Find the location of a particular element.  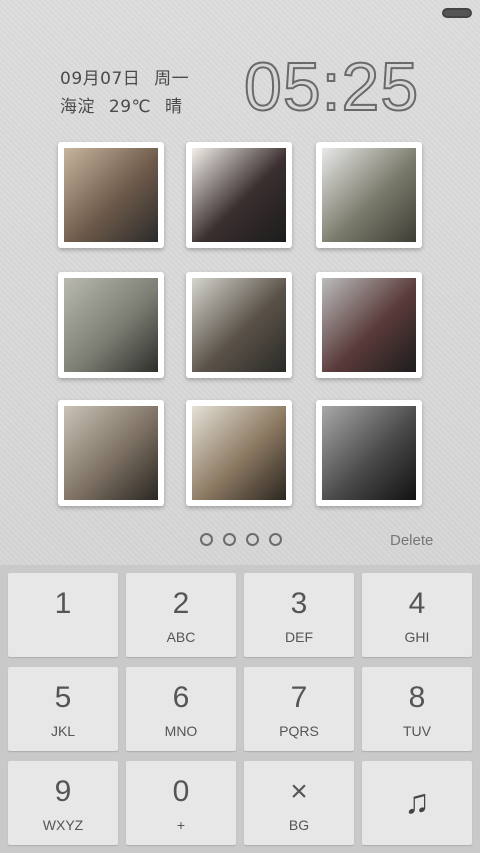

key-digit: 3 is located at coordinates (299, 603).